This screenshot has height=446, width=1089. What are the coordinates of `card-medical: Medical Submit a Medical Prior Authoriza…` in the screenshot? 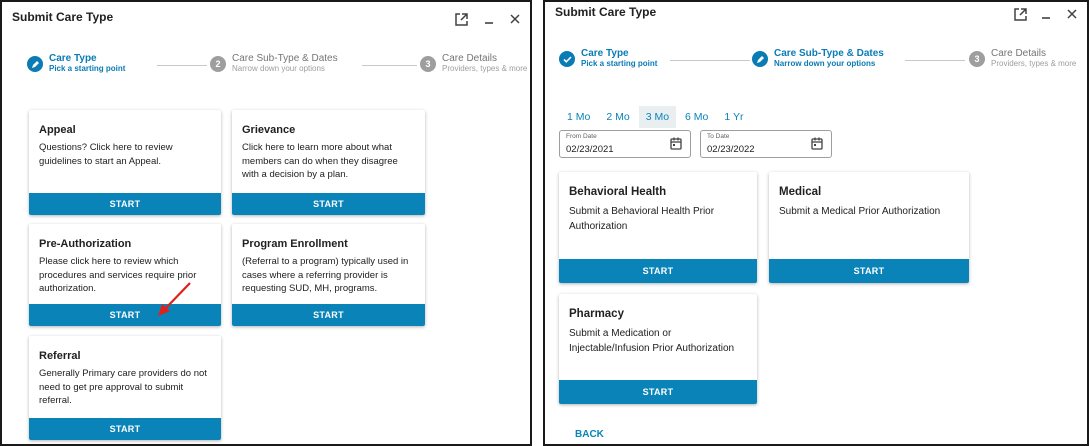 It's located at (869, 227).